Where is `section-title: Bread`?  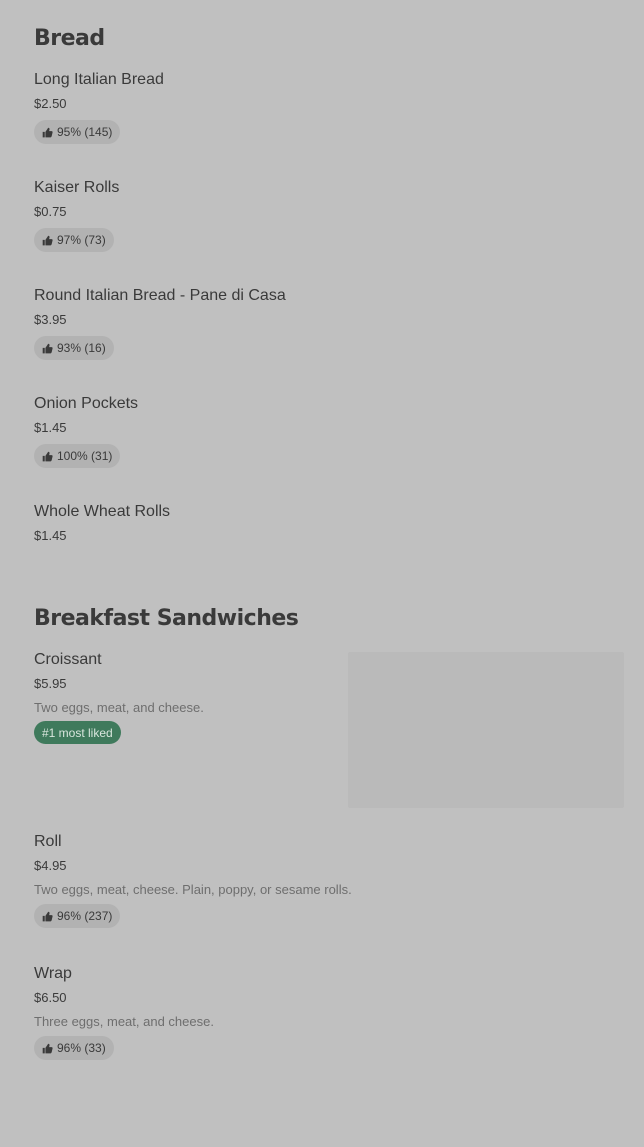
section-title: Bread is located at coordinates (69, 38).